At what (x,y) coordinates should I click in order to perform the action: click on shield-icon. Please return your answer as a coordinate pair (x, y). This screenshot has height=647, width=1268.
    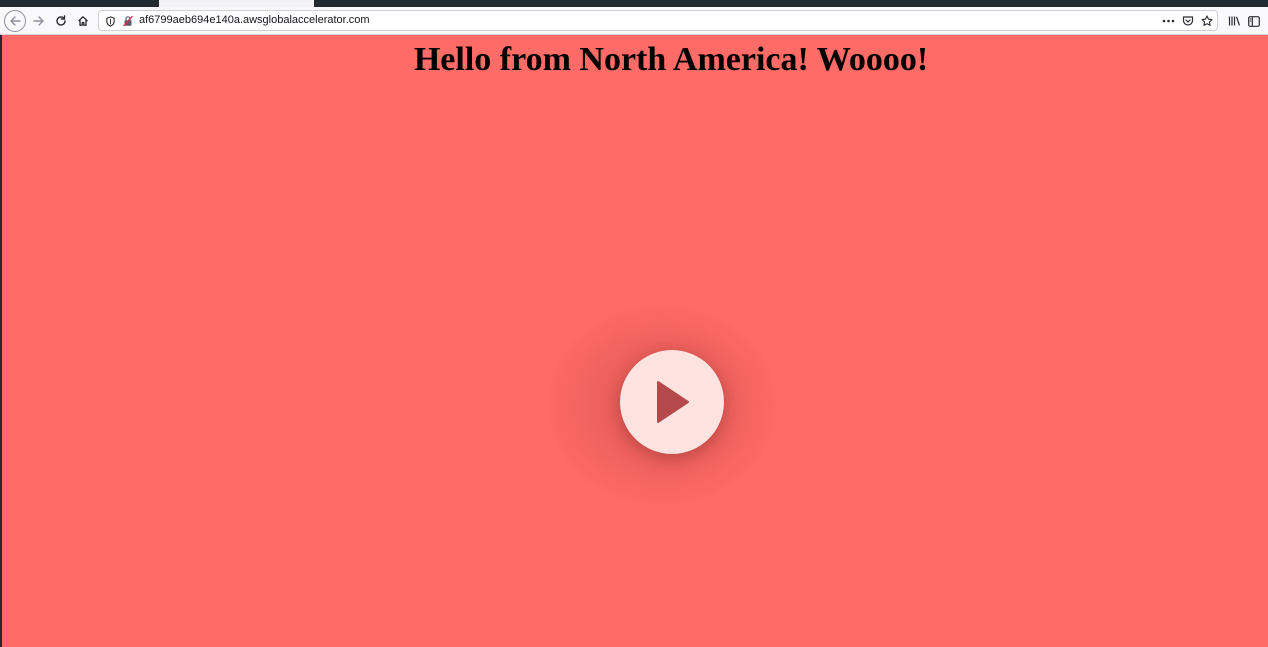
    Looking at the image, I should click on (110, 21).